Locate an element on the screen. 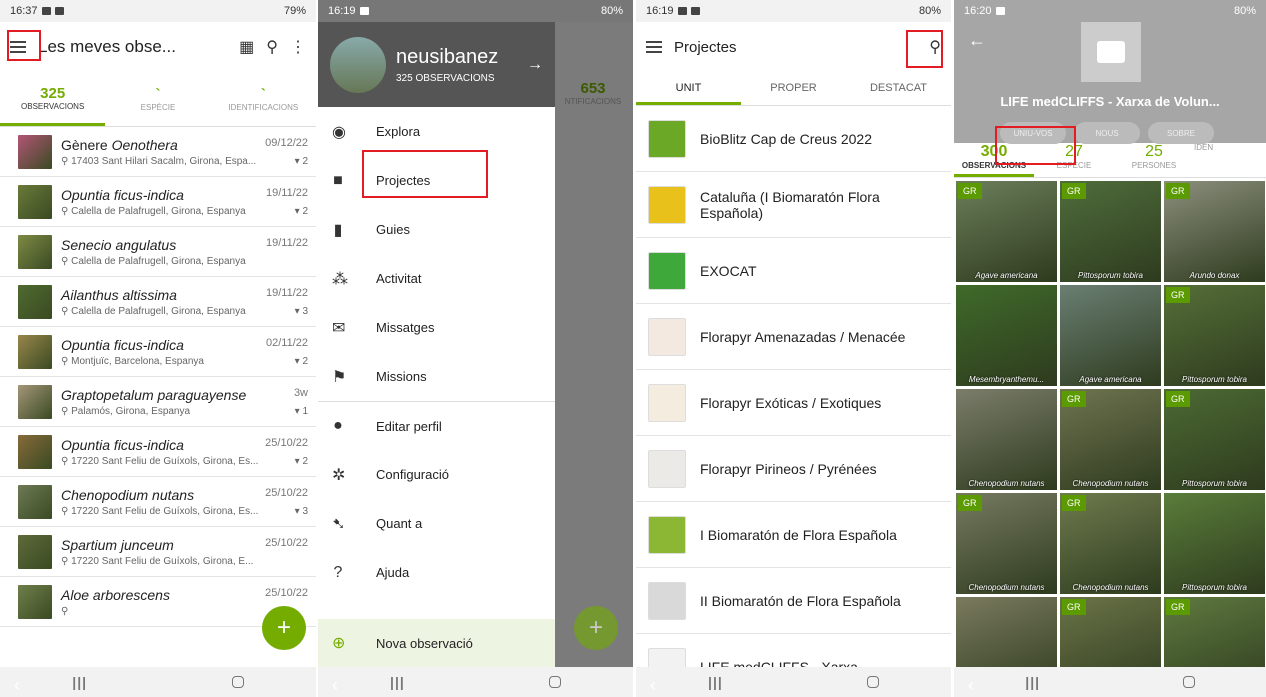 This screenshot has height=697, width=1266. project-name: Cataluña (I Biomaratón Flora Española) is located at coordinates (790, 204).